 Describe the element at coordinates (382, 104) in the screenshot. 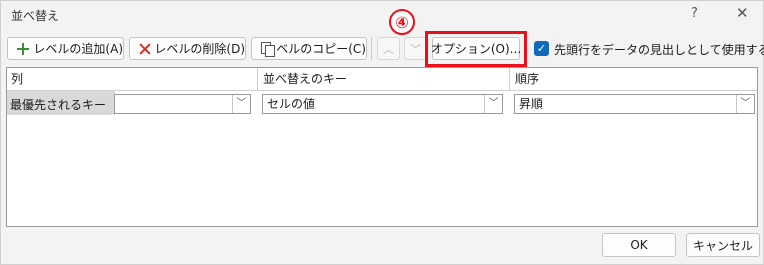

I see `sort-key-select: セルの値 ﹀` at that location.